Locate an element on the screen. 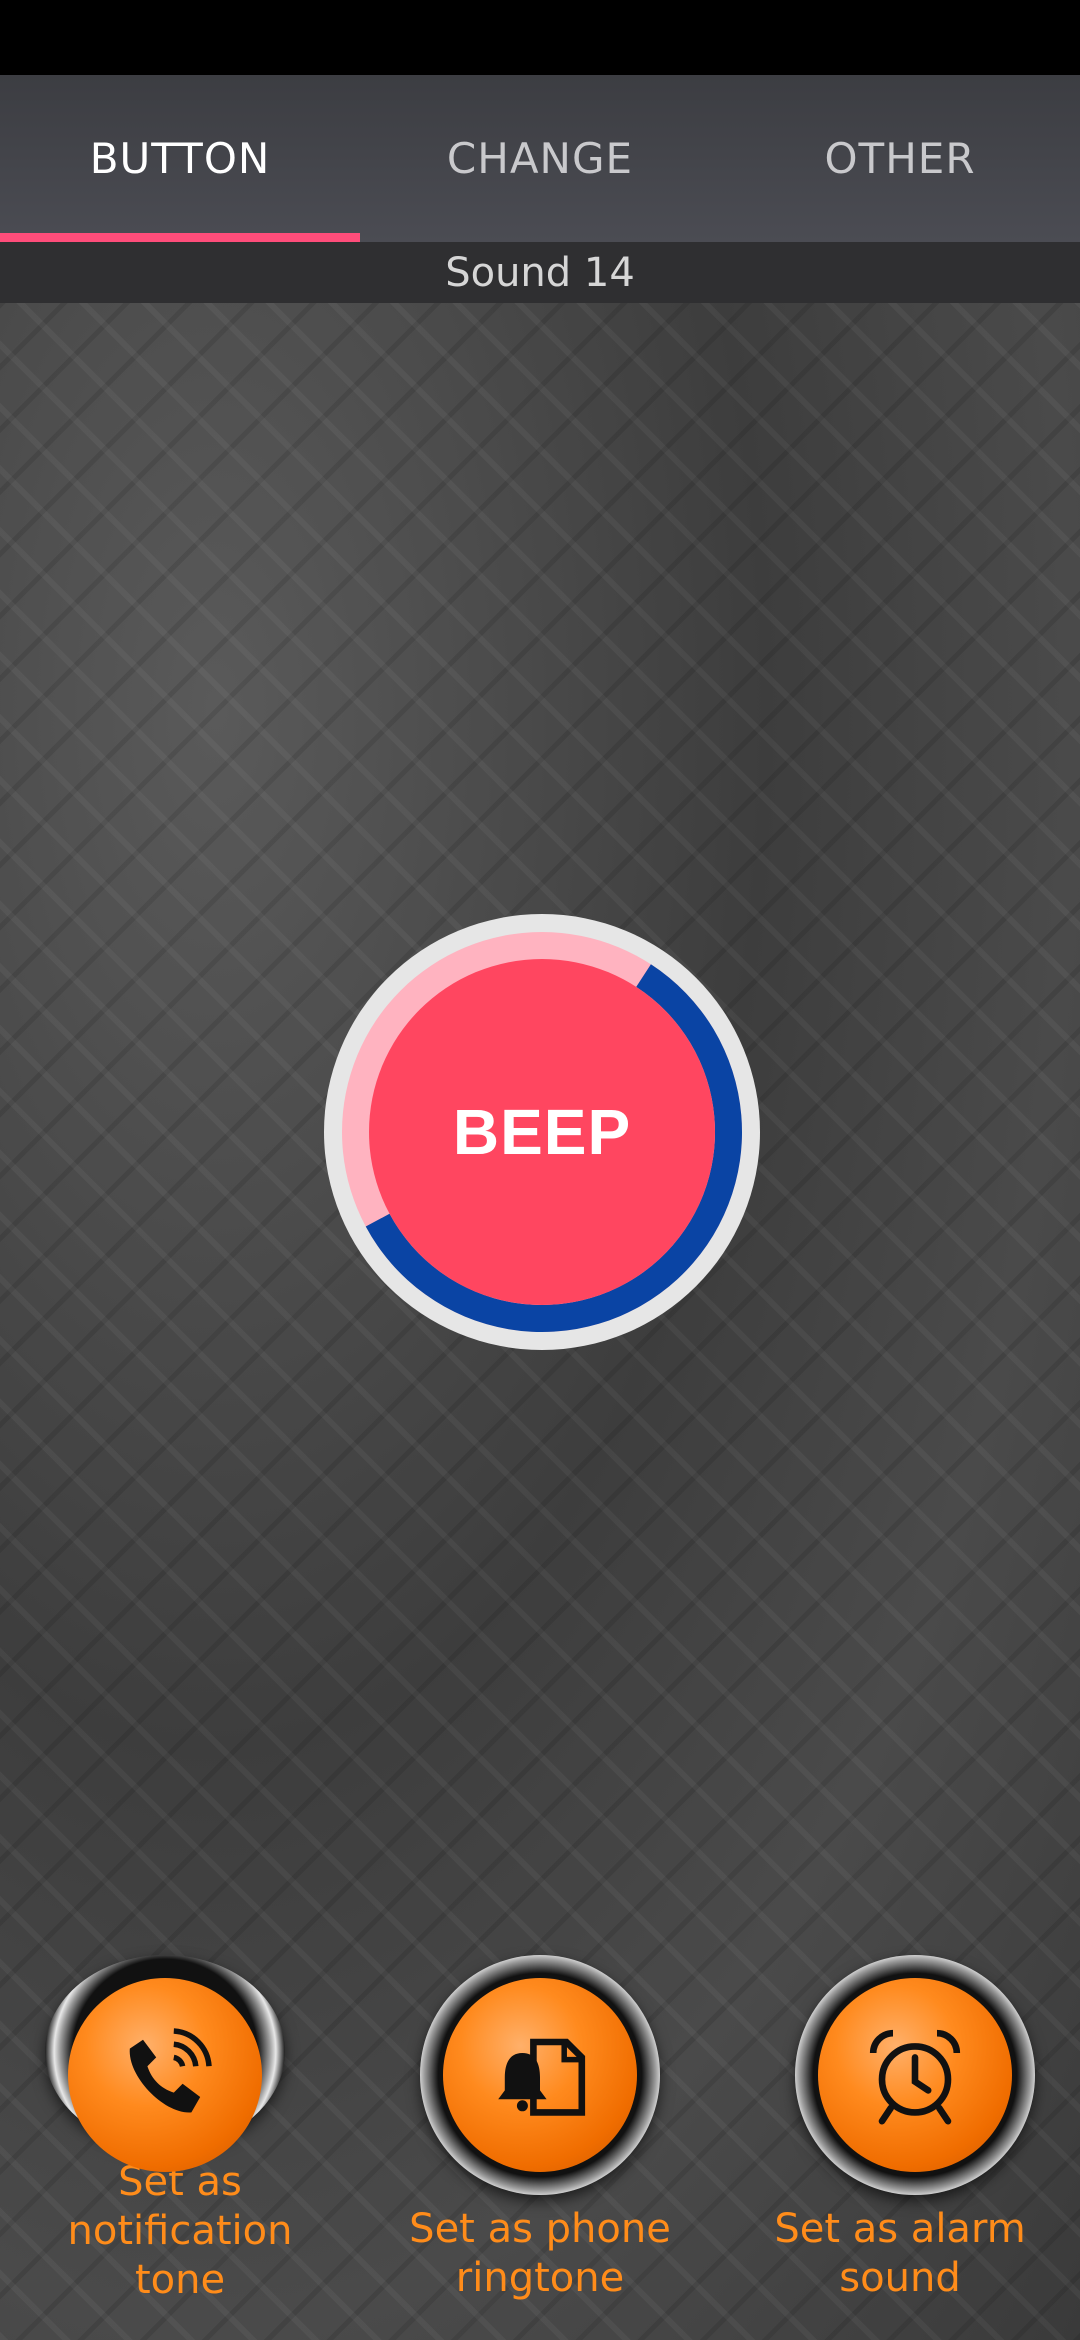  notification-button-face is located at coordinates (165, 2075).